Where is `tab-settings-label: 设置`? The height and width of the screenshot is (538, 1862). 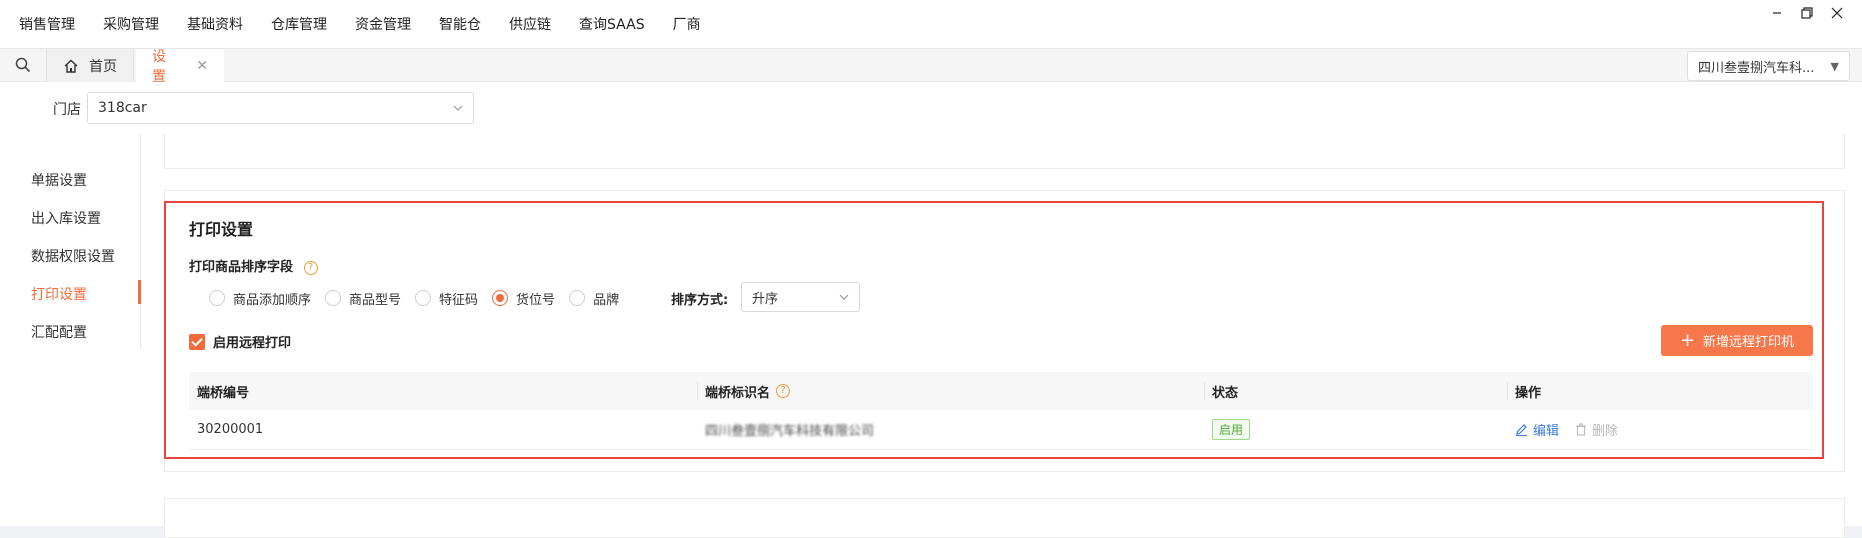
tab-settings-label: 设置 is located at coordinates (159, 66).